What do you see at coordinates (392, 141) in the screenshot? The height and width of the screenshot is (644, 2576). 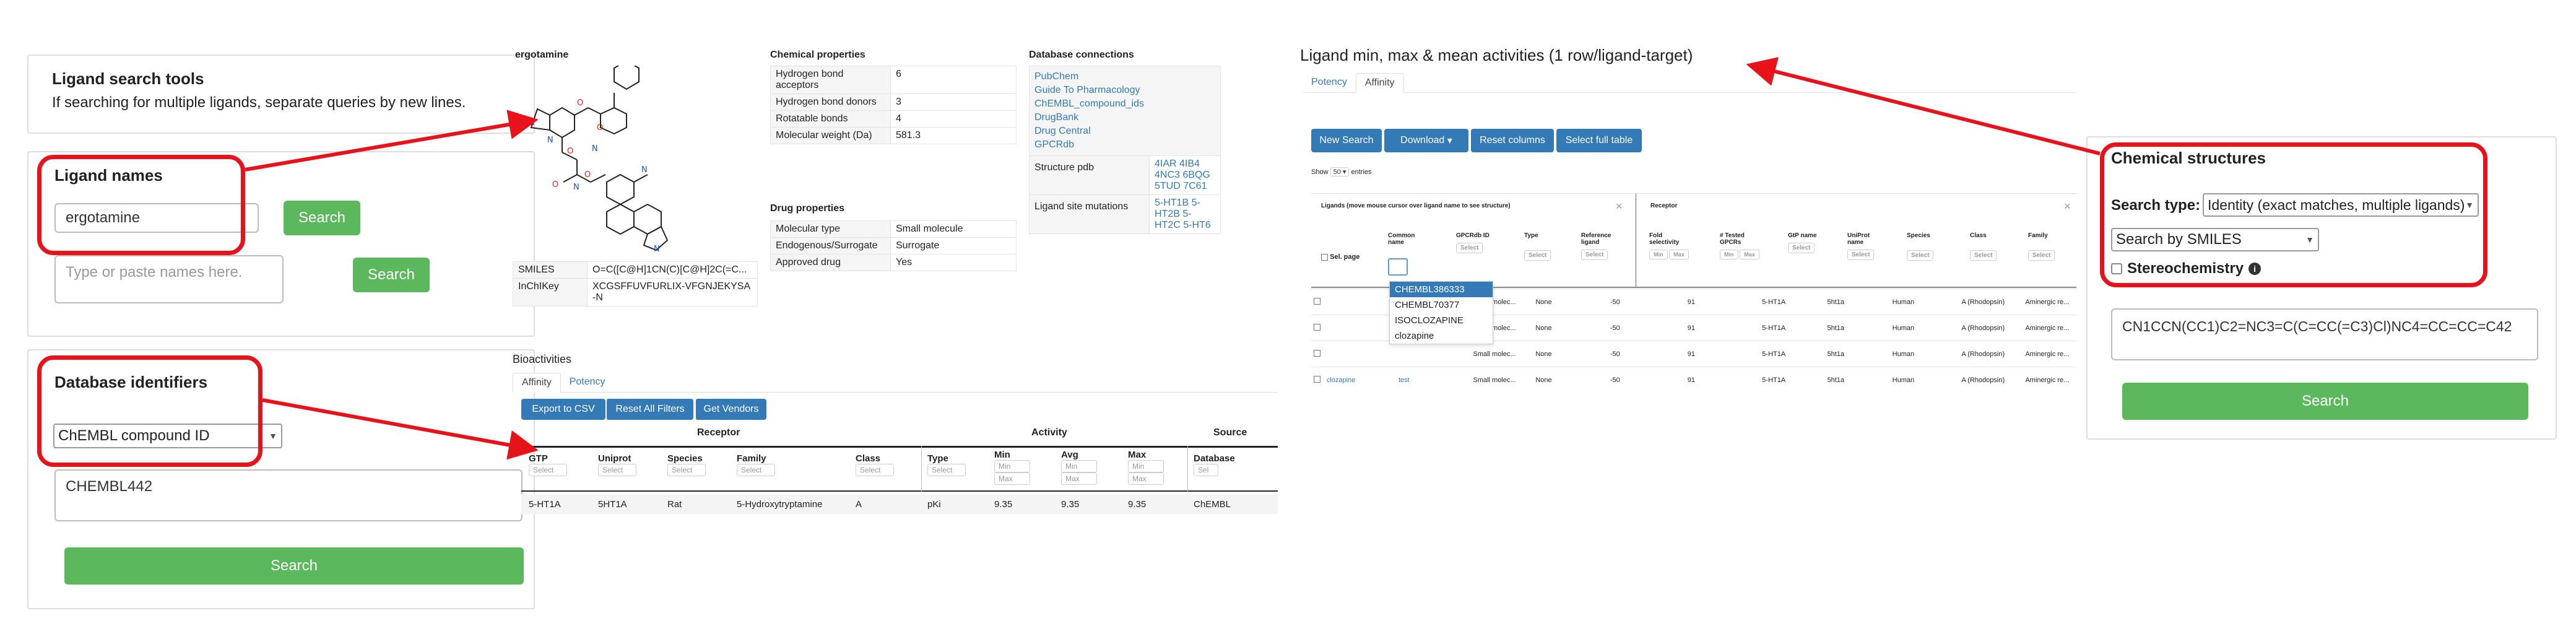 I see `arrow-names-to-ligand` at bounding box center [392, 141].